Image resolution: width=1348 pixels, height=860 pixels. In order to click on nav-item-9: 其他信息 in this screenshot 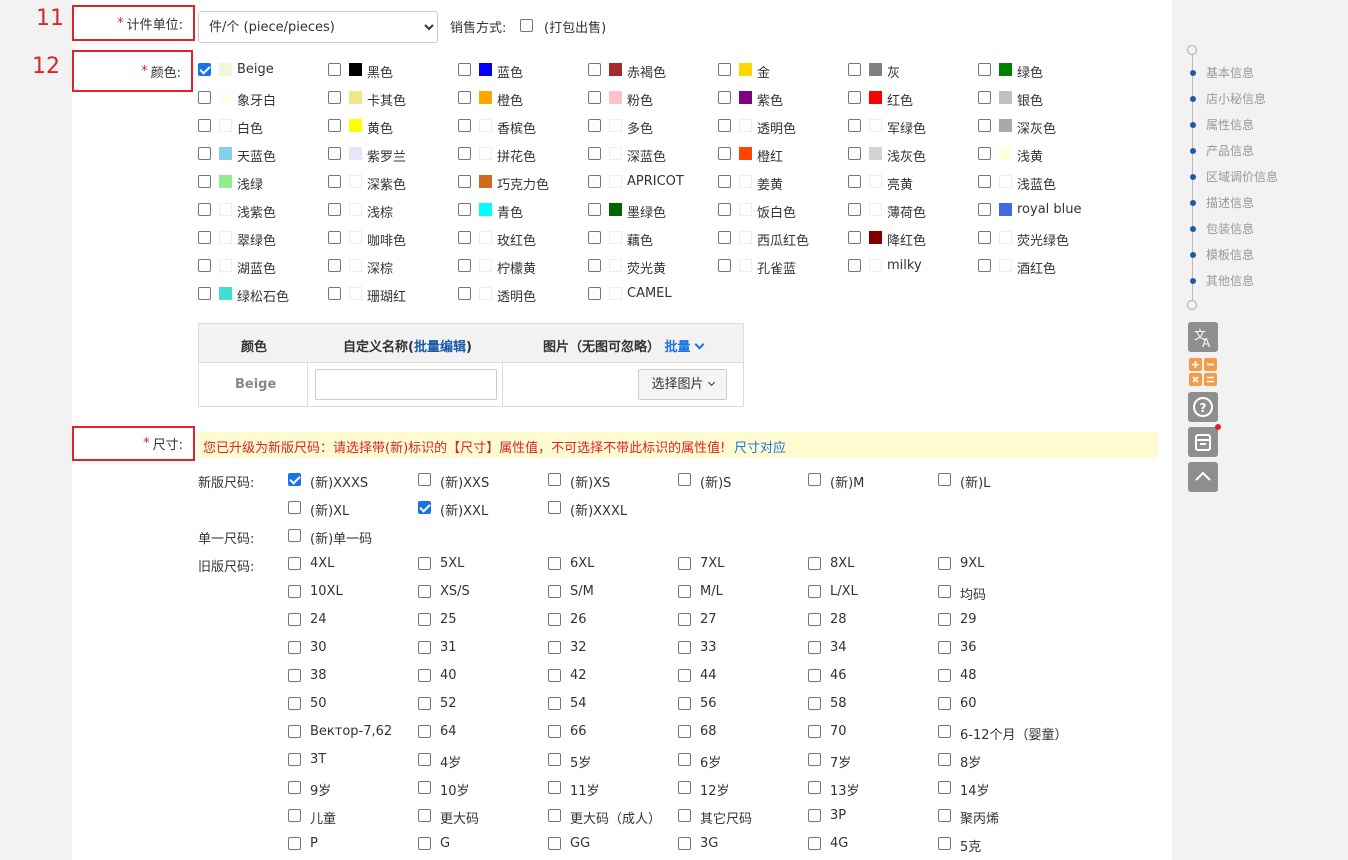, I will do `click(1230, 280)`.